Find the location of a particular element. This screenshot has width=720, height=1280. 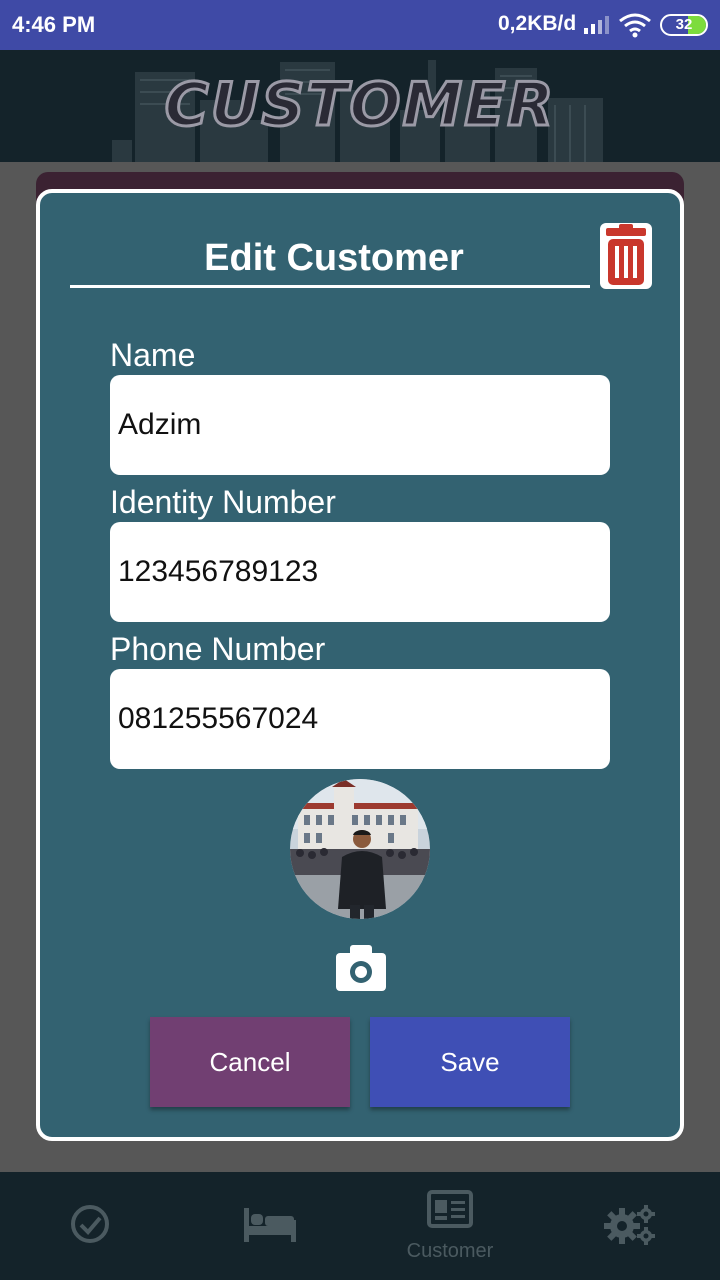

network-speed: 0,2KB/d is located at coordinates (537, 23).